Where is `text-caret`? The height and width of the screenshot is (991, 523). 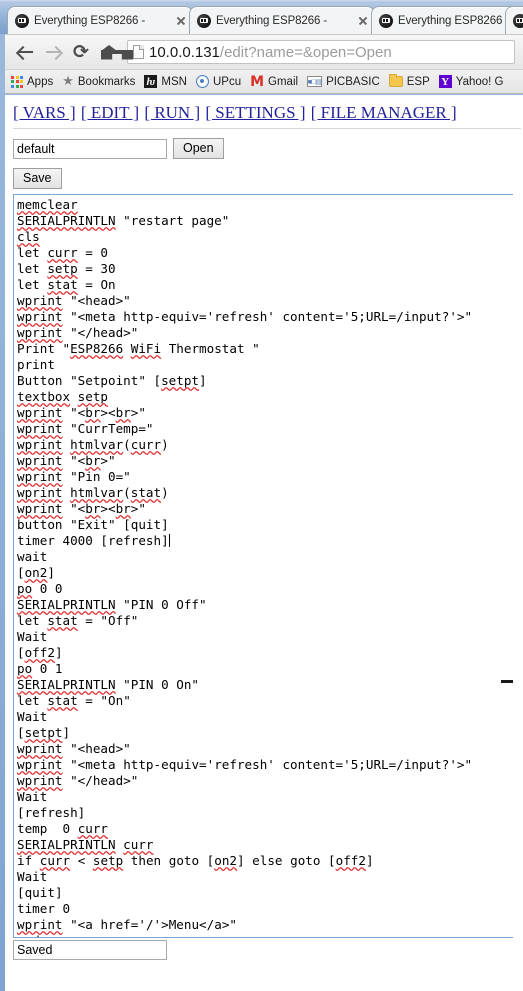
text-caret is located at coordinates (169, 540).